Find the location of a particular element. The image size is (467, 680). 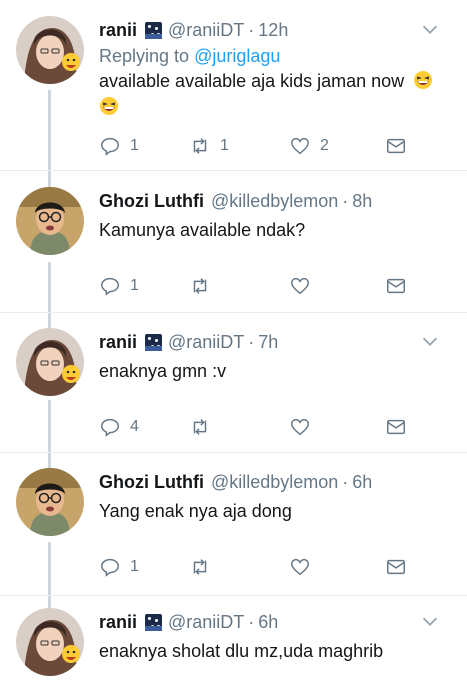

retweet-count: 1 is located at coordinates (224, 145).